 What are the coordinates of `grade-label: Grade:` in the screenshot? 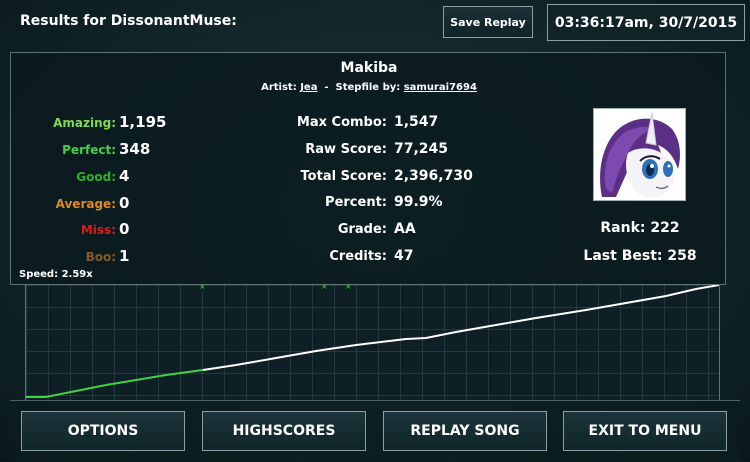 It's located at (362, 229).